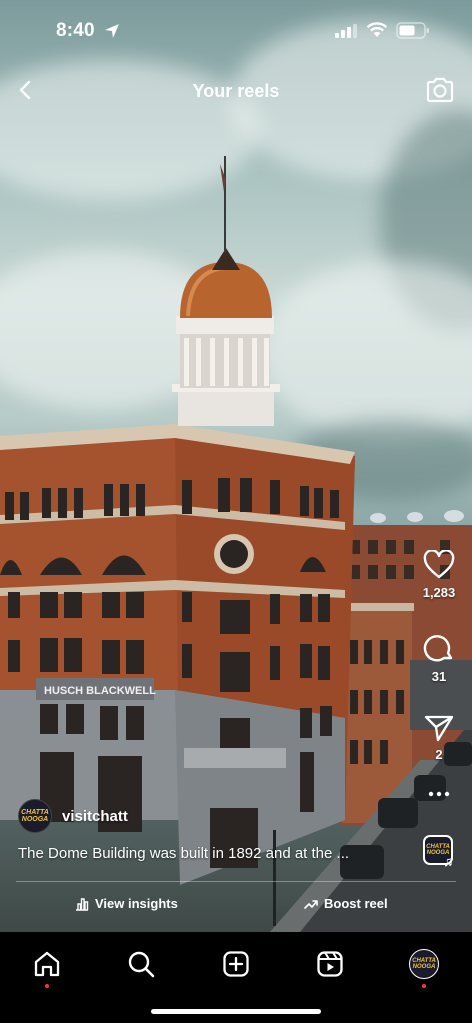 This screenshot has width=472, height=1023. What do you see at coordinates (412, 30) in the screenshot?
I see `battery-icon` at bounding box center [412, 30].